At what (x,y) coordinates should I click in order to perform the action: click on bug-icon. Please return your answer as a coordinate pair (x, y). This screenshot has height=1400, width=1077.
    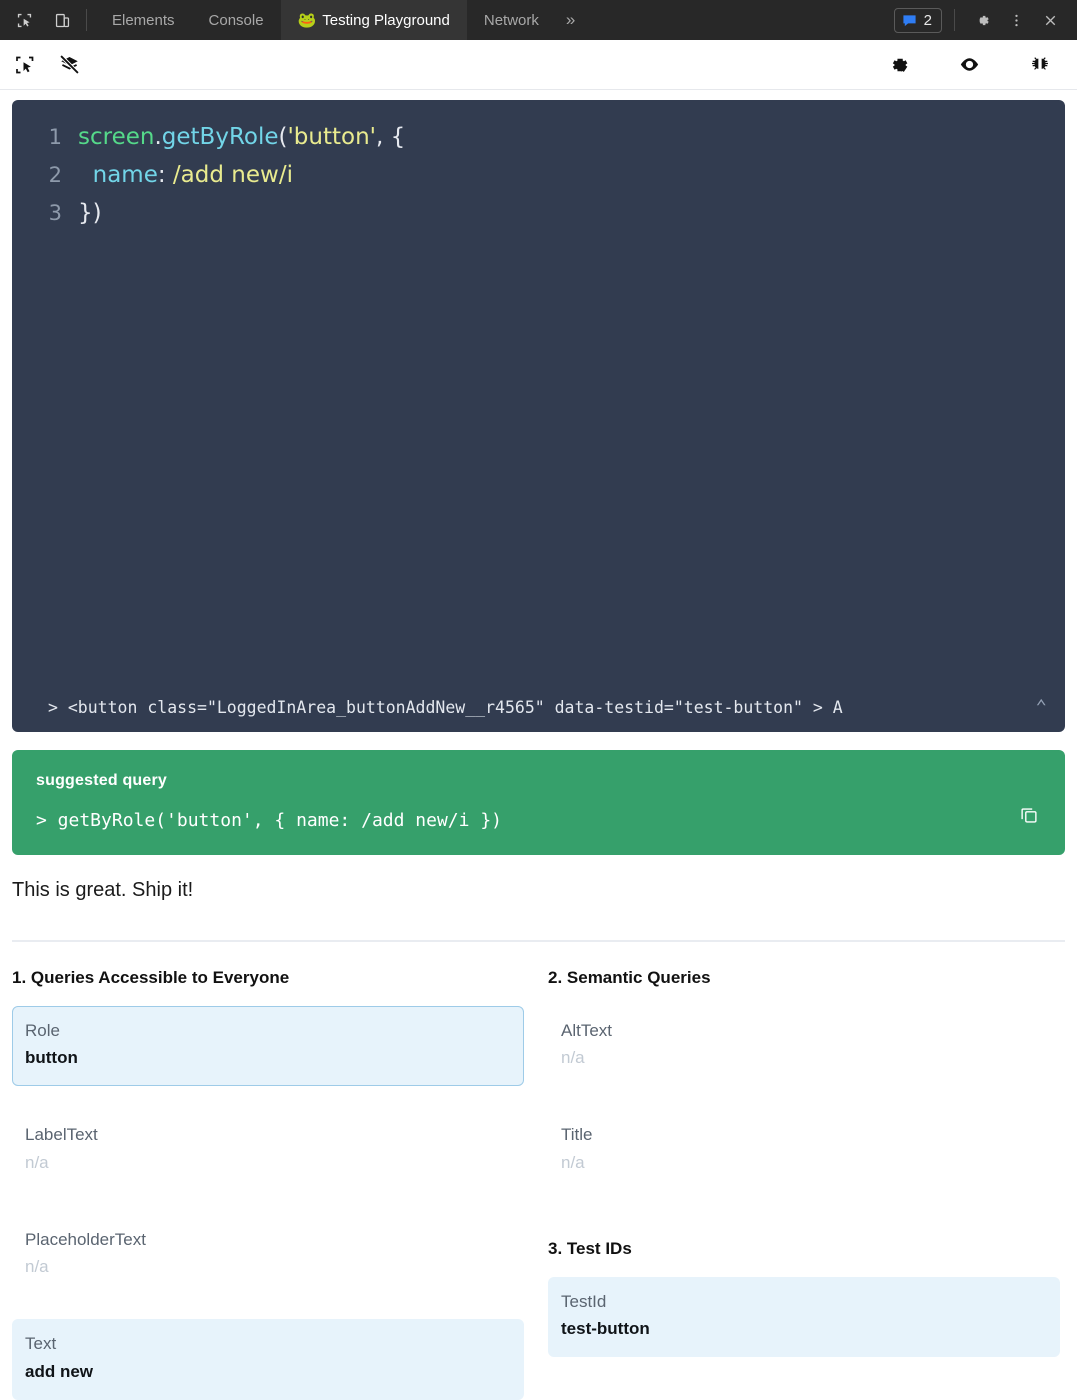
    Looking at the image, I should click on (1040, 65).